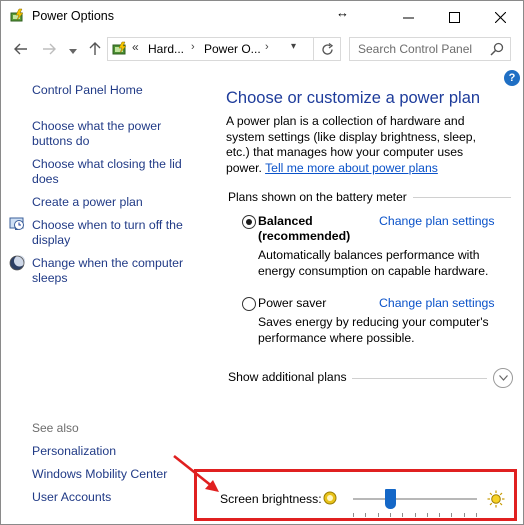 The width and height of the screenshot is (524, 525). What do you see at coordinates (304, 237) in the screenshot?
I see `plan-balanced-subtitle: (recommended)` at bounding box center [304, 237].